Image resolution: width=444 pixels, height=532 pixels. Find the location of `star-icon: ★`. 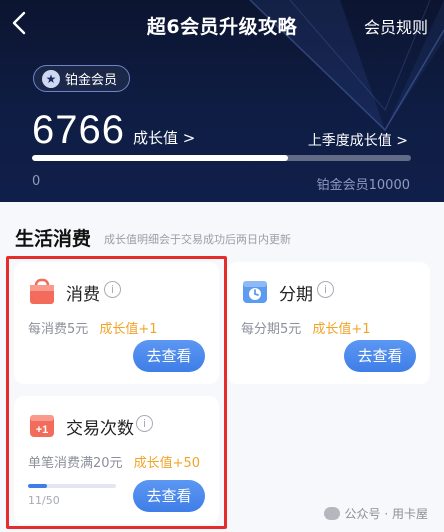

star-icon: ★ is located at coordinates (51, 78).